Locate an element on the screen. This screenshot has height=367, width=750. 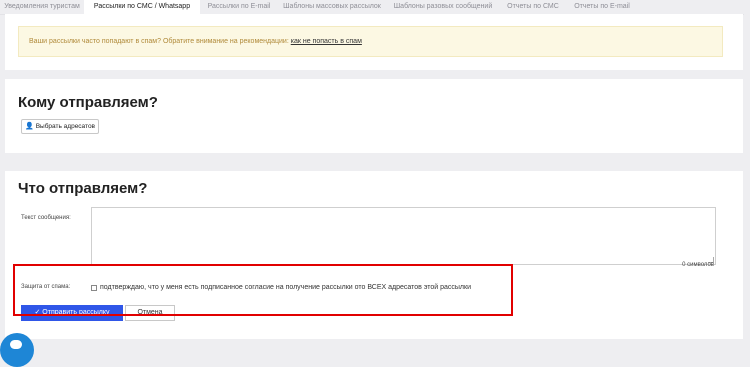
chat-widget-button is located at coordinates (17, 350).